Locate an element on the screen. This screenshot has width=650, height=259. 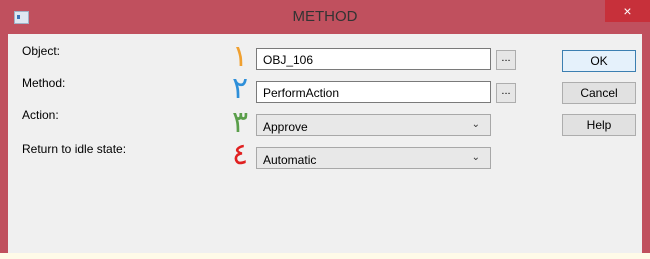
cancel-button: Cancel is located at coordinates (599, 93).